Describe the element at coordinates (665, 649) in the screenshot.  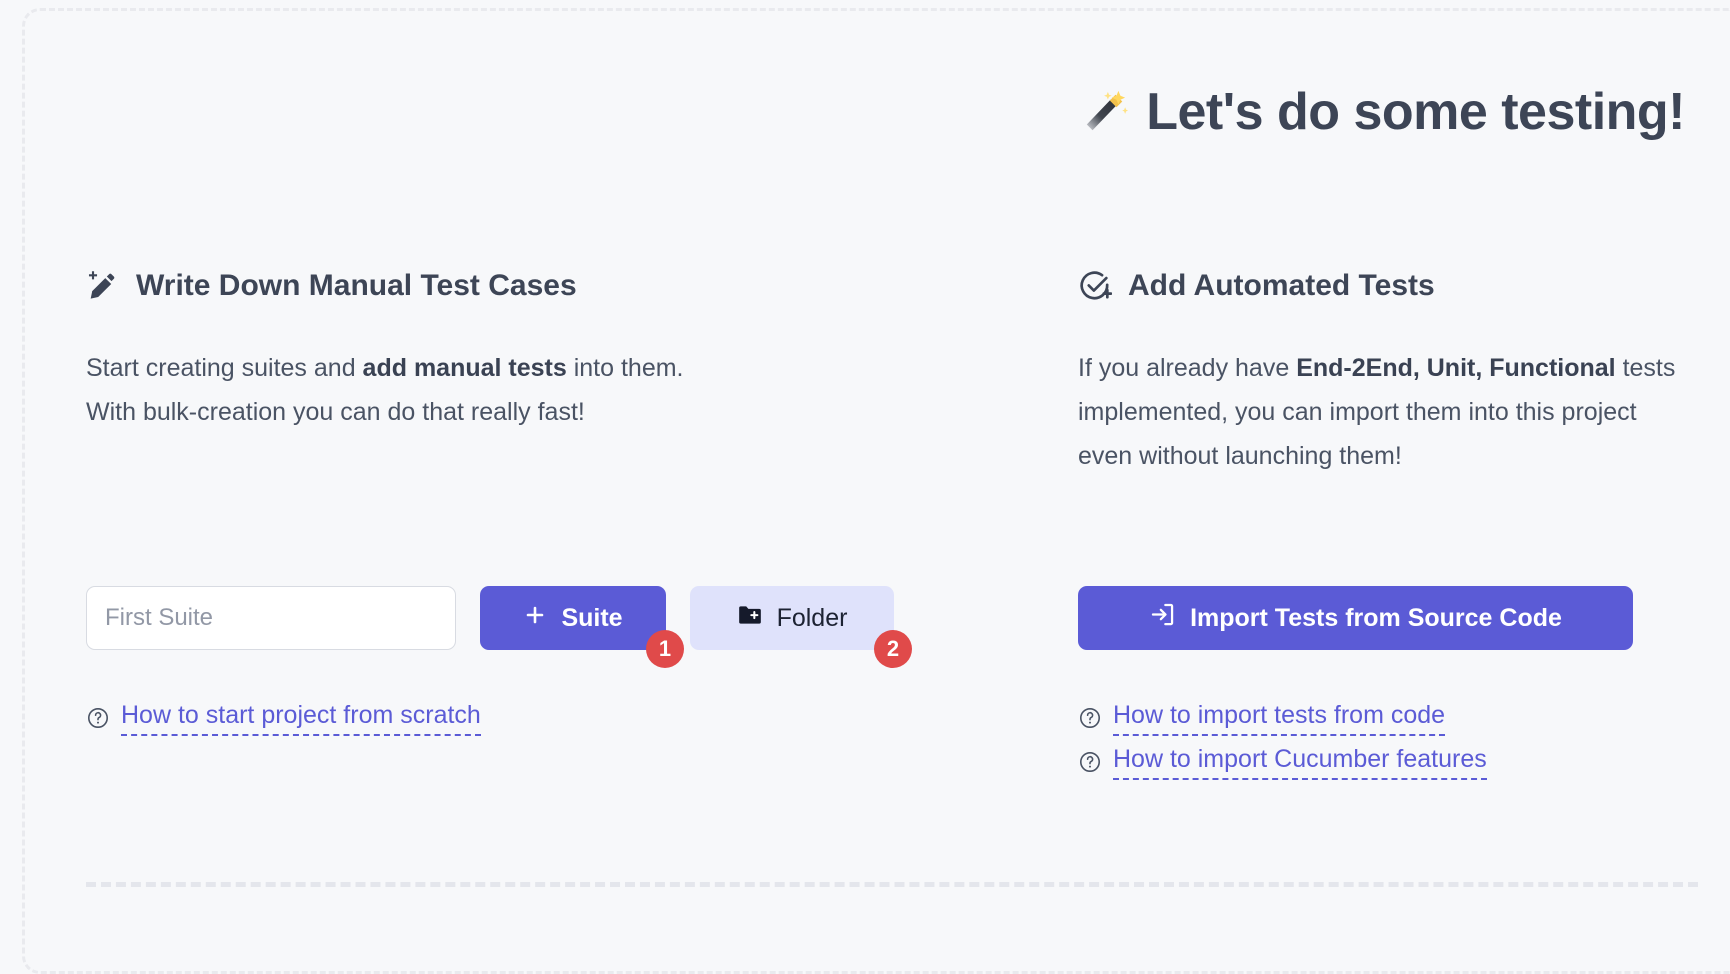
I see `step-badge-1: 1` at that location.